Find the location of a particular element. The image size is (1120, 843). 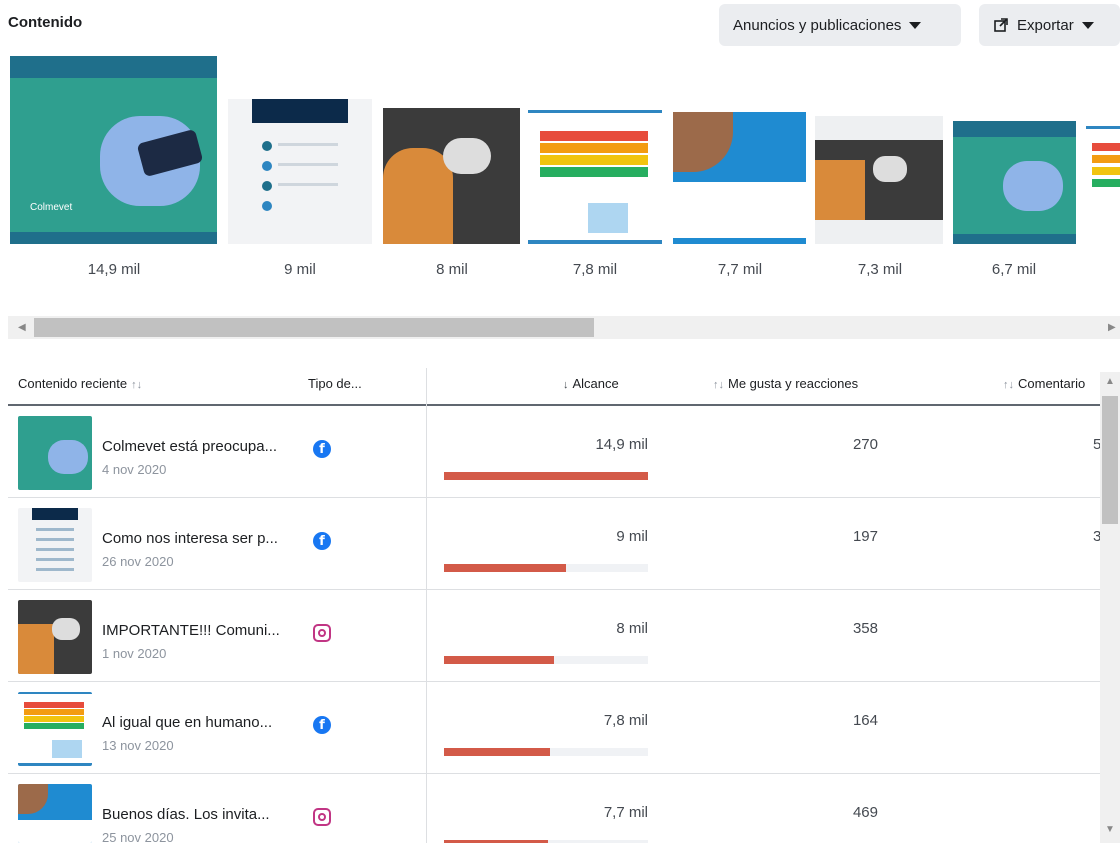

thumbnail-footer is located at coordinates (1014, 239).